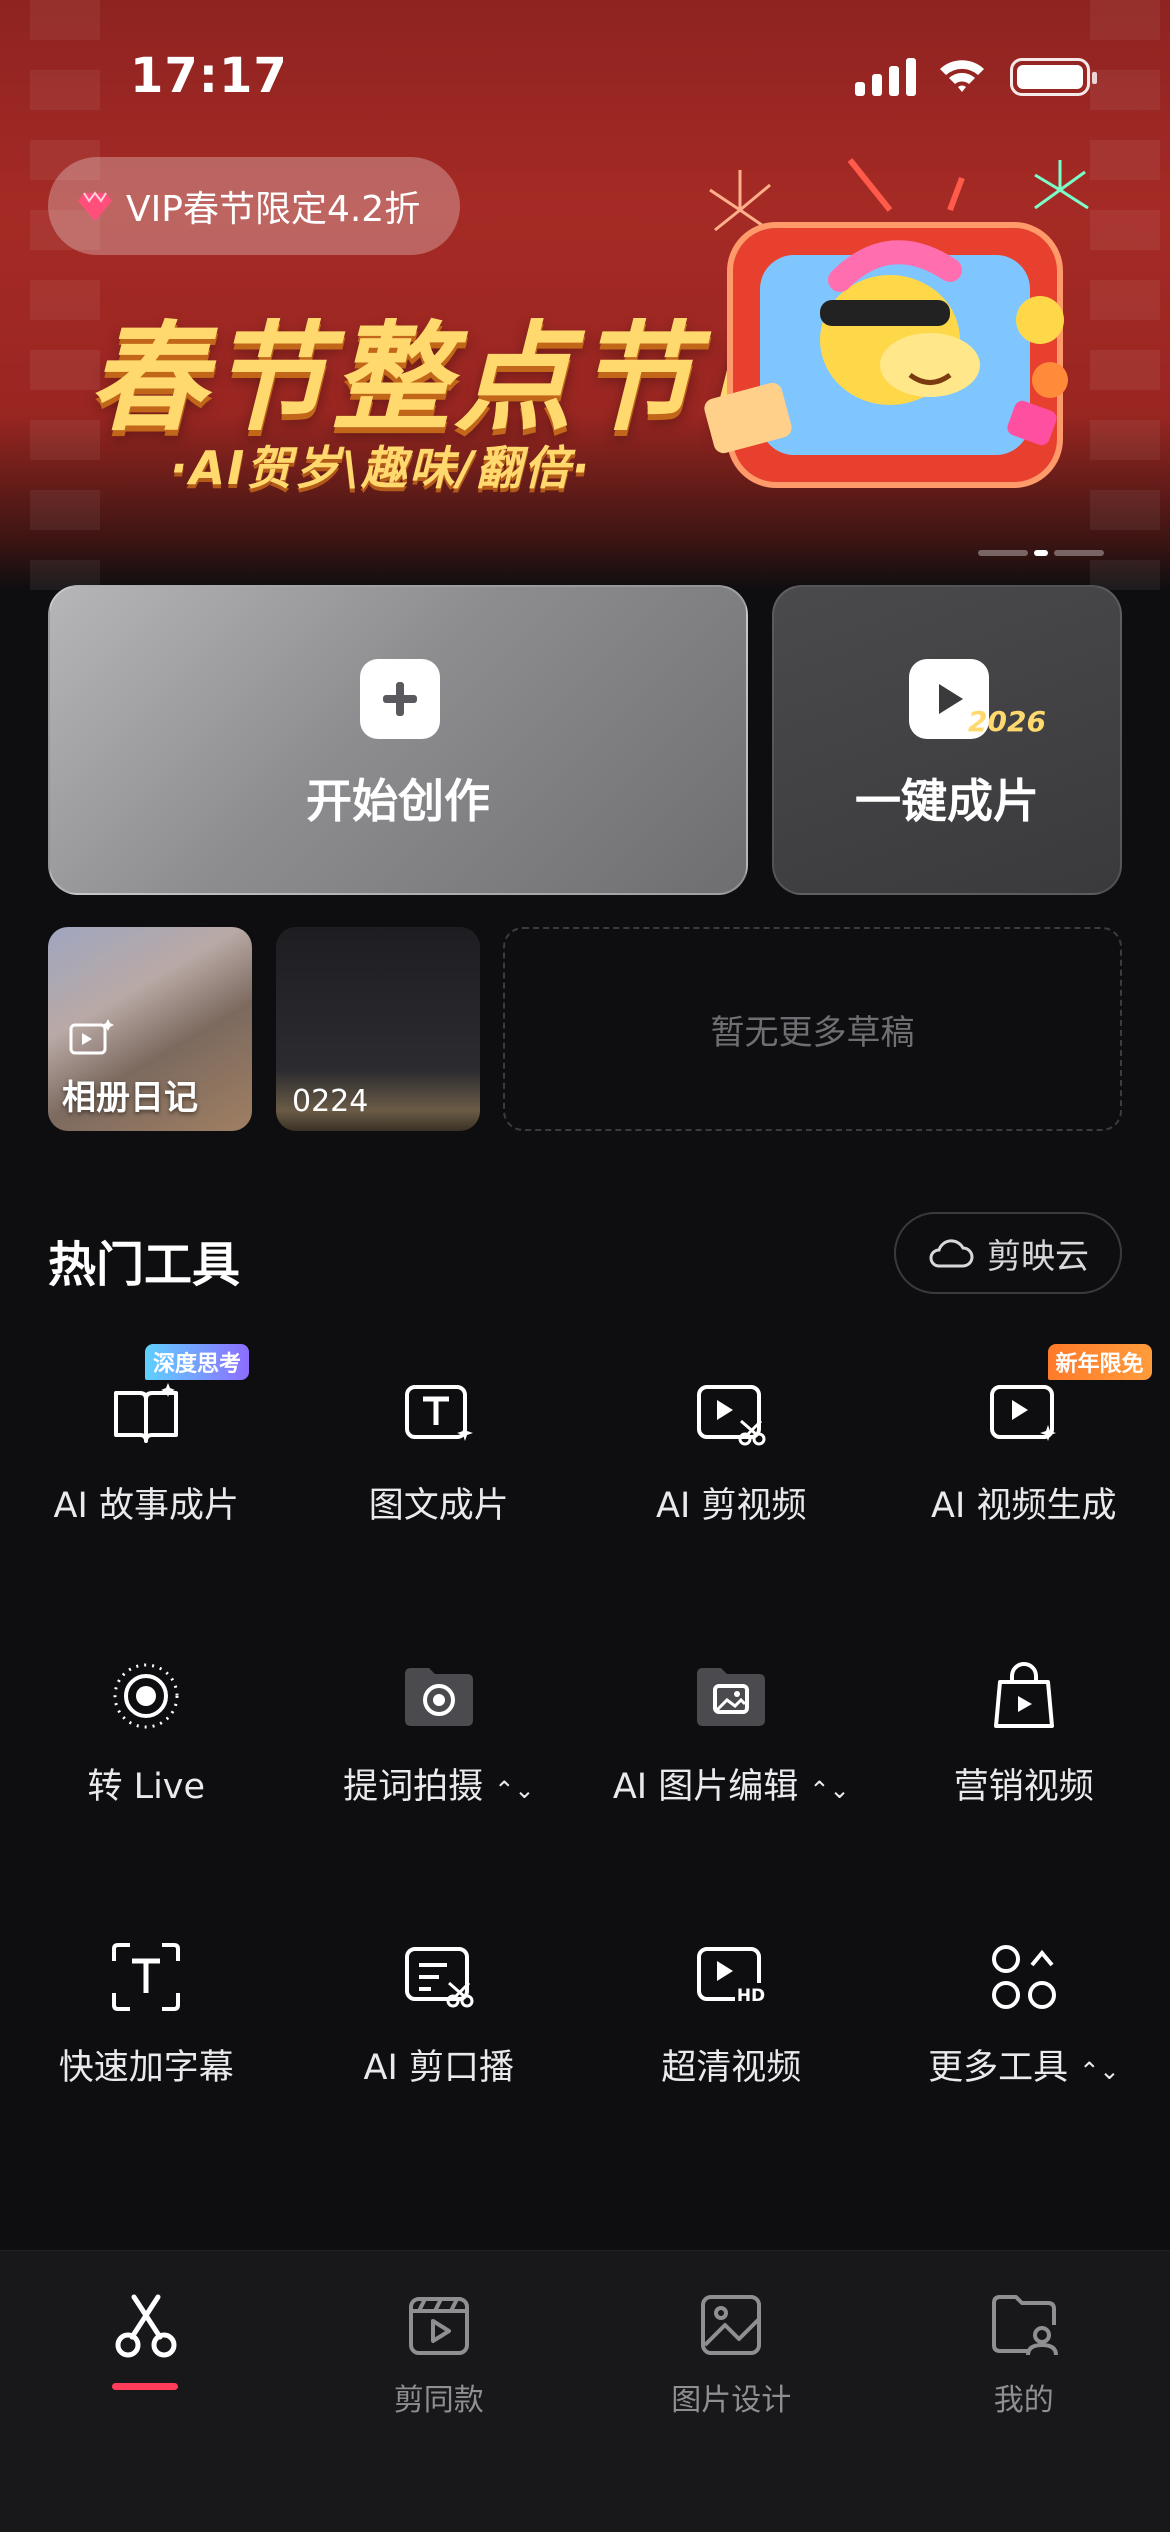 This screenshot has height=2532, width=1170. Describe the element at coordinates (962, 76) in the screenshot. I see `wifi-icon` at that location.